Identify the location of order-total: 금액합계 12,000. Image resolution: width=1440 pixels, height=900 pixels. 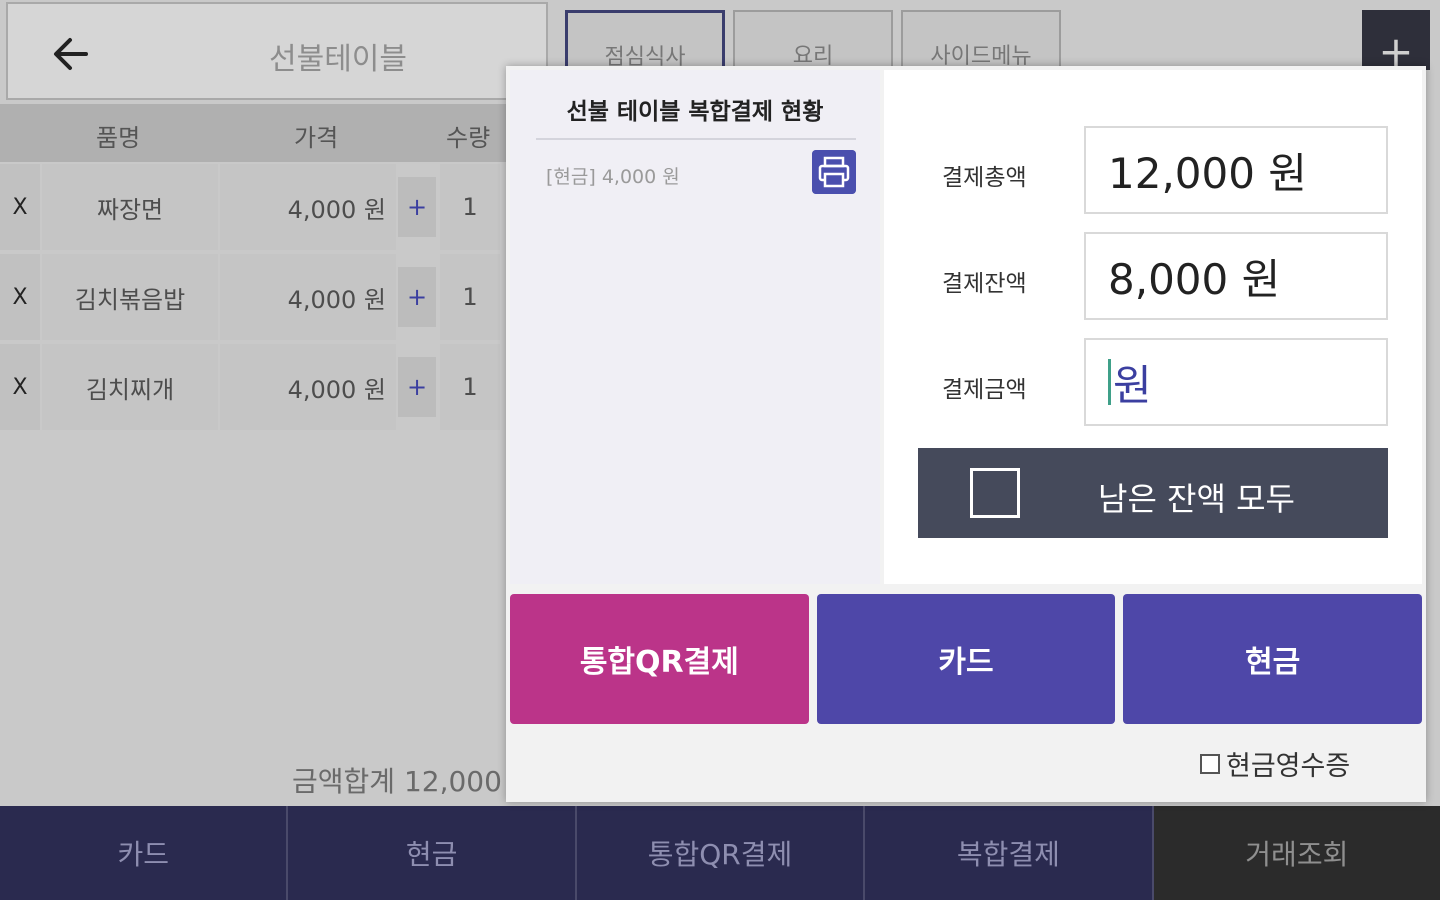
(397, 781).